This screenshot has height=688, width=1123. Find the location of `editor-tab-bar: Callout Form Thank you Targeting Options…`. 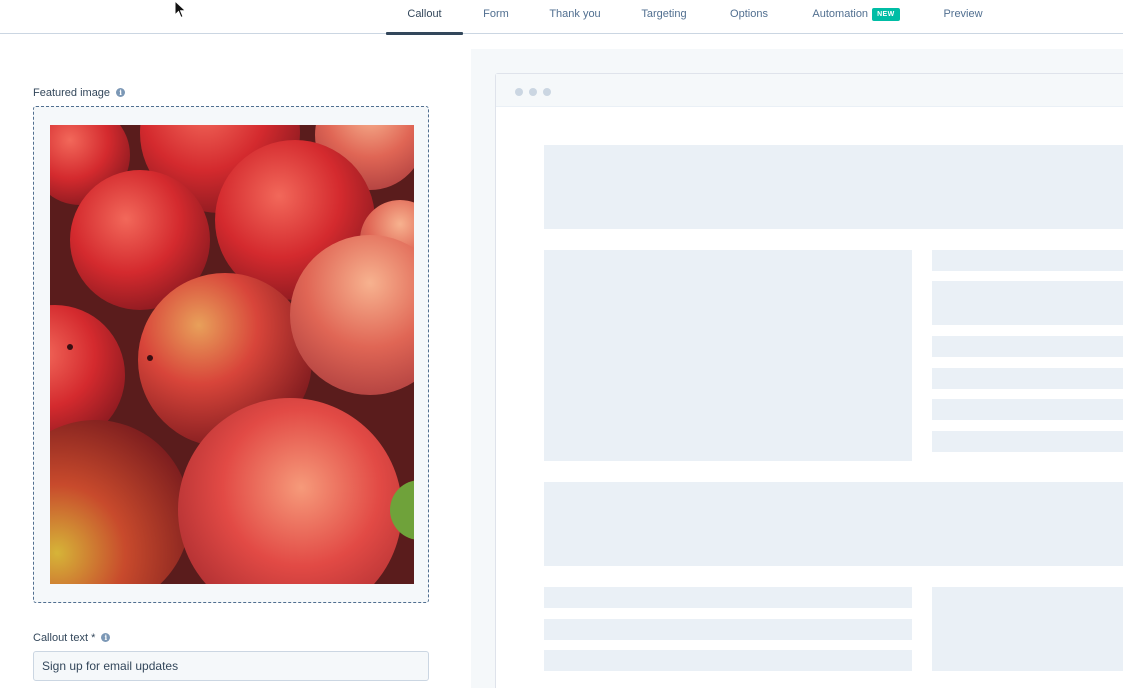

editor-tab-bar: Callout Form Thank you Targeting Options… is located at coordinates (561, 17).